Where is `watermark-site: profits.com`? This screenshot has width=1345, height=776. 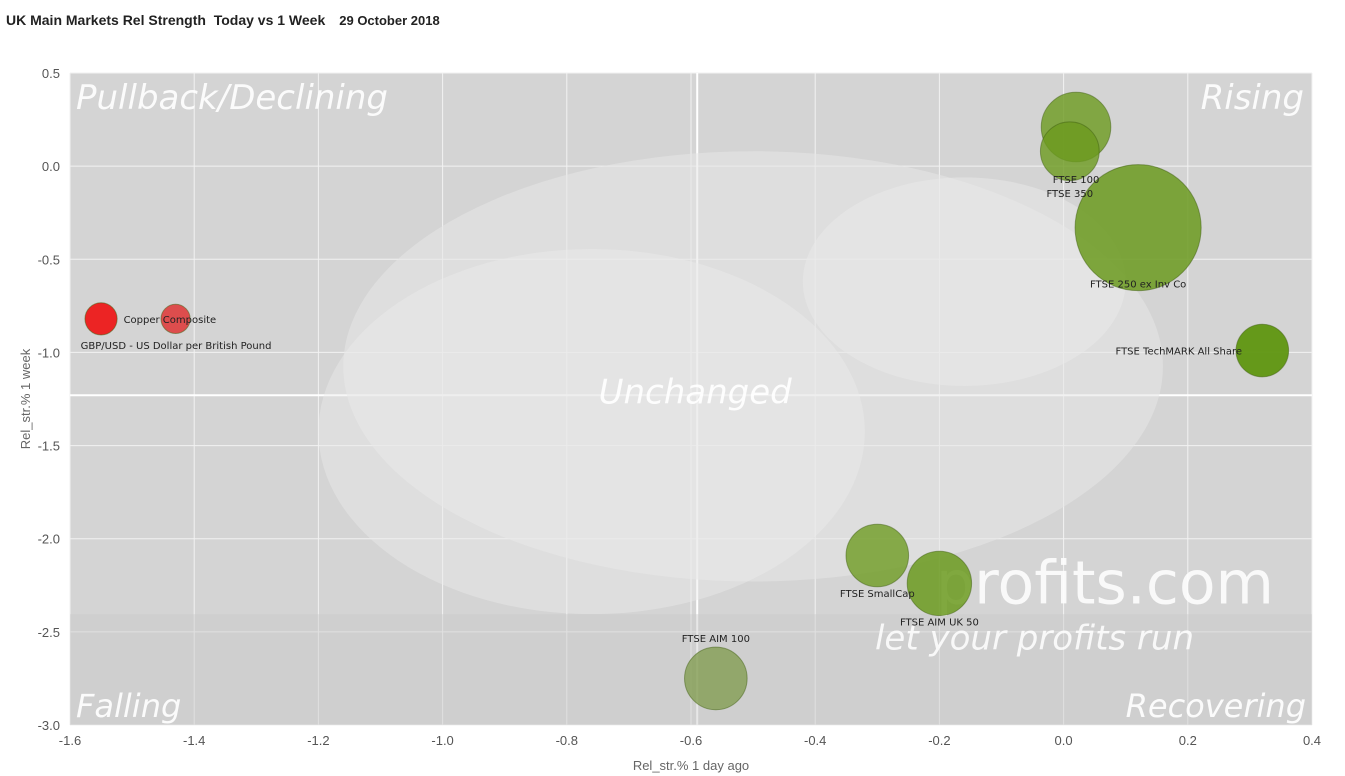 watermark-site: profits.com is located at coordinates (1105, 584).